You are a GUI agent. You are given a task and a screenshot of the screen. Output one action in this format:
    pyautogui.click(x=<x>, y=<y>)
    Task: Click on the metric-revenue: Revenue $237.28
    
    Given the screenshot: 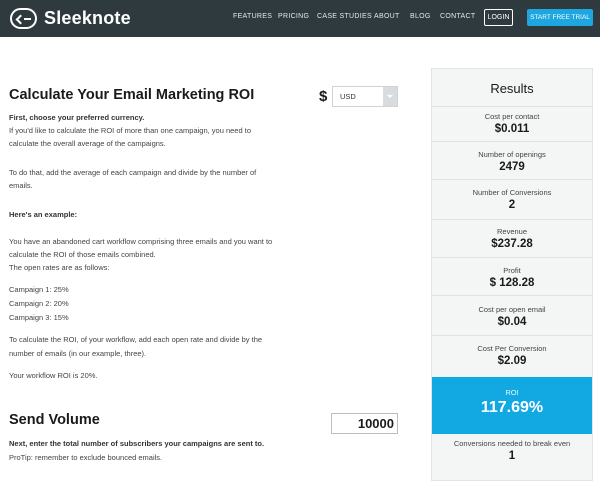 What is the action you would take?
    pyautogui.click(x=512, y=238)
    